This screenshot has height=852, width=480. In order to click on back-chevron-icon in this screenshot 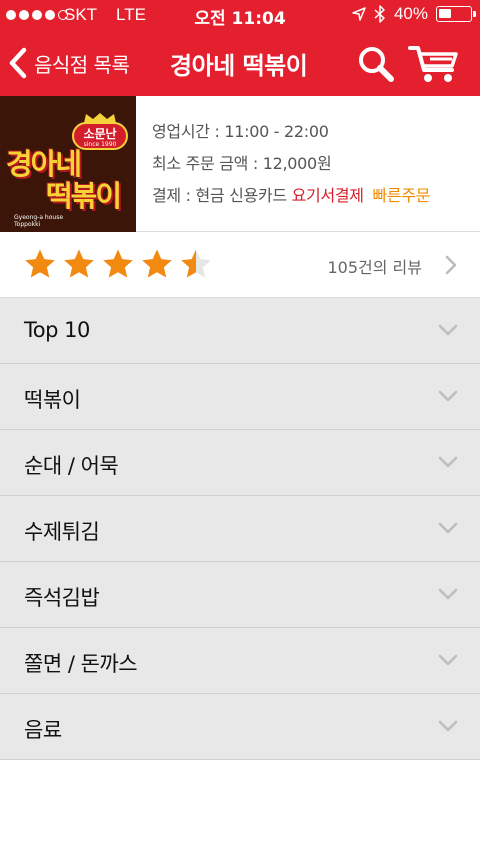, I will do `click(18, 63)`.